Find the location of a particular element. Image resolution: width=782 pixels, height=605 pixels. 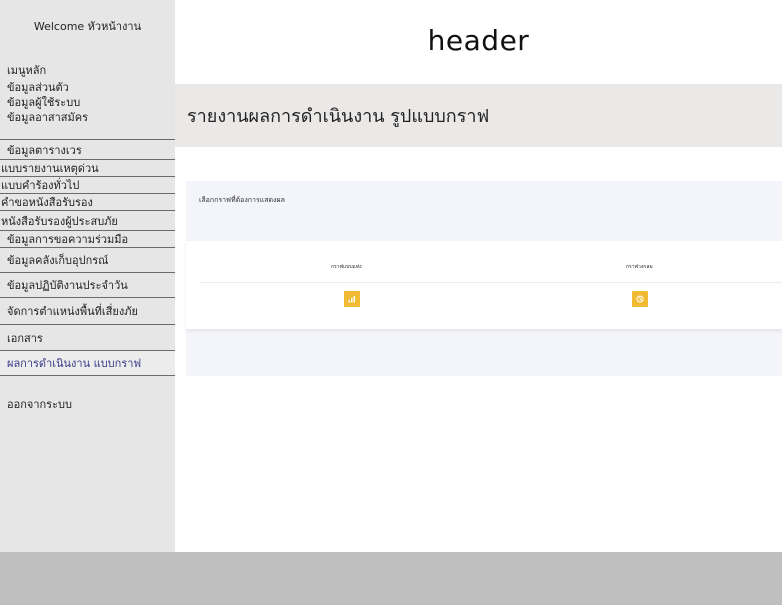

sidebar-item-label: ข้อมูลการขอความร่วมมือ is located at coordinates (68, 239).